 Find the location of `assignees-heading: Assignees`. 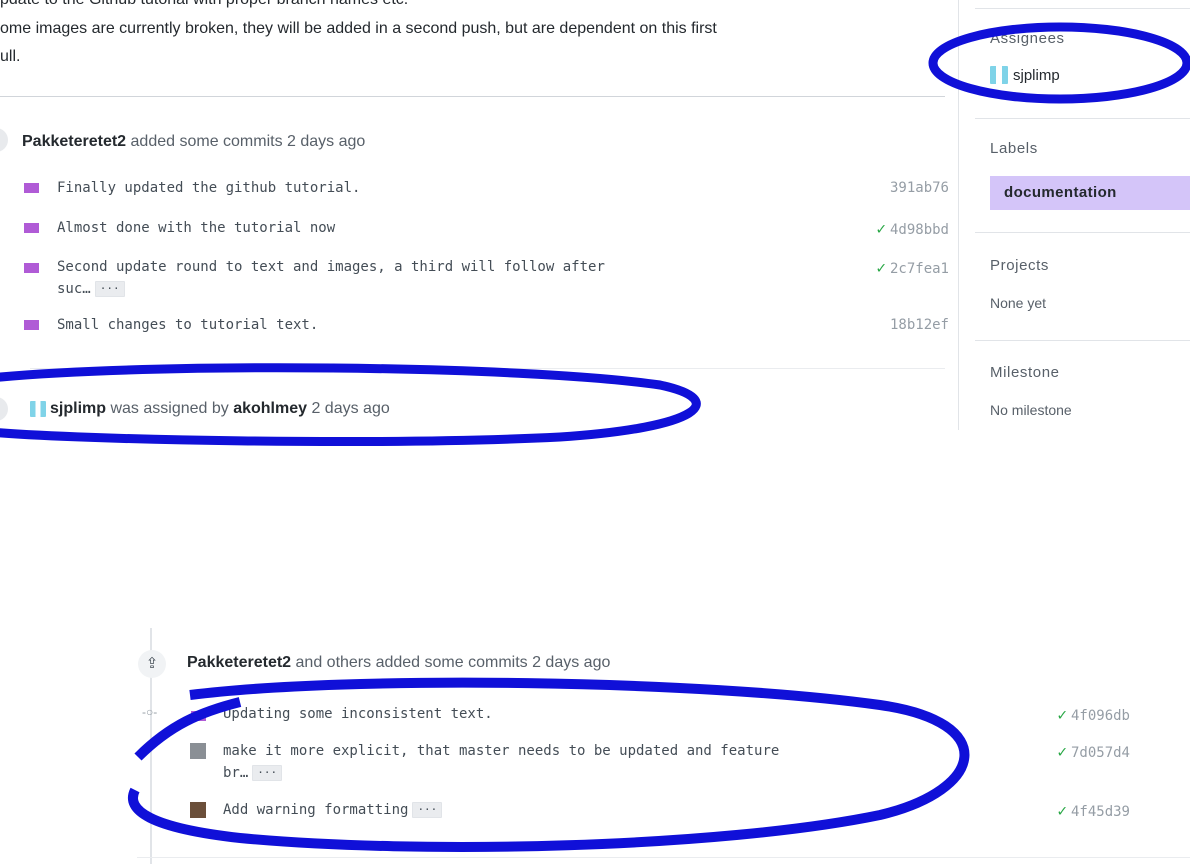

assignees-heading: Assignees is located at coordinates (1027, 38).